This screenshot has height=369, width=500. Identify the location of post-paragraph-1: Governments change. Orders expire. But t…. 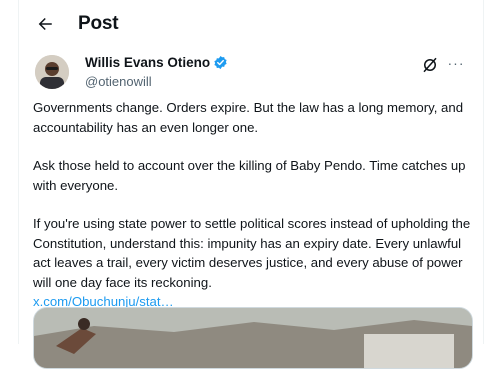
(248, 117).